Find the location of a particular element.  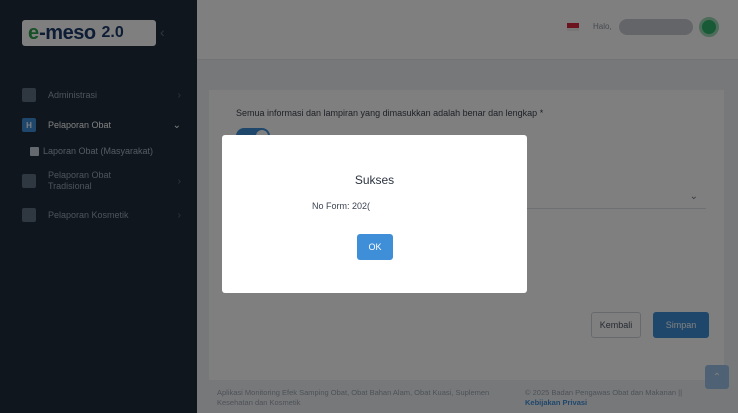

dialog-message: No Form: 202( is located at coordinates (341, 206).